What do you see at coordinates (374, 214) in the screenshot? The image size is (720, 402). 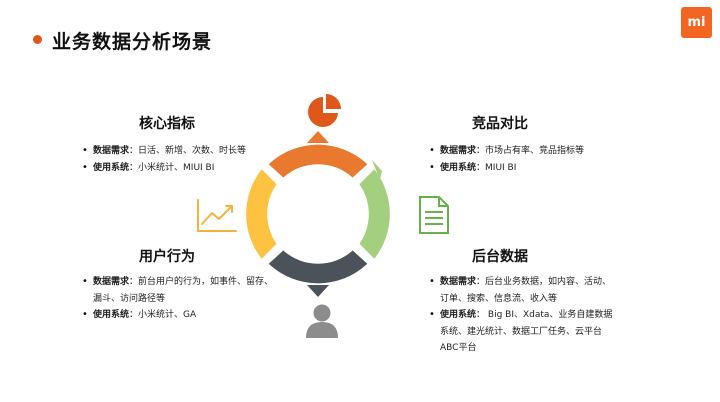 I see `ring-segment-right` at bounding box center [374, 214].